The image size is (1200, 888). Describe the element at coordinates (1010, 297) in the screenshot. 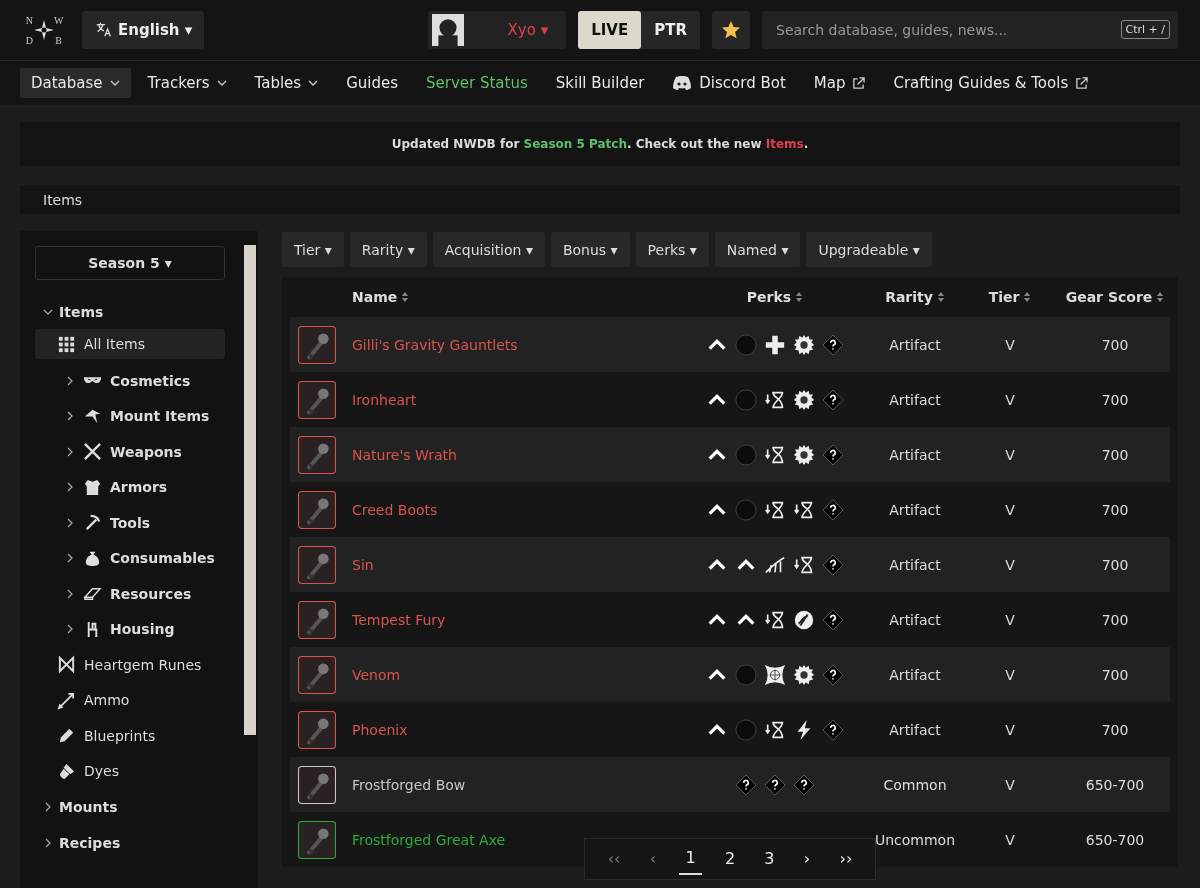

I see `column-header: Tier` at that location.